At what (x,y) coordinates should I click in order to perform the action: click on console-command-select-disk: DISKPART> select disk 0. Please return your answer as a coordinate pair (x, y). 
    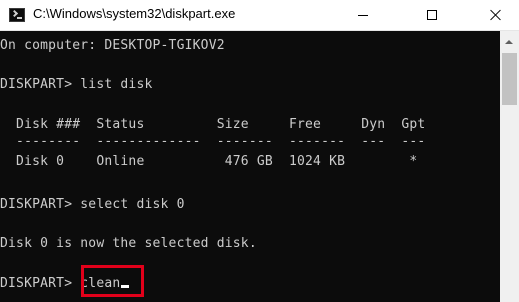
    Looking at the image, I should click on (92, 204).